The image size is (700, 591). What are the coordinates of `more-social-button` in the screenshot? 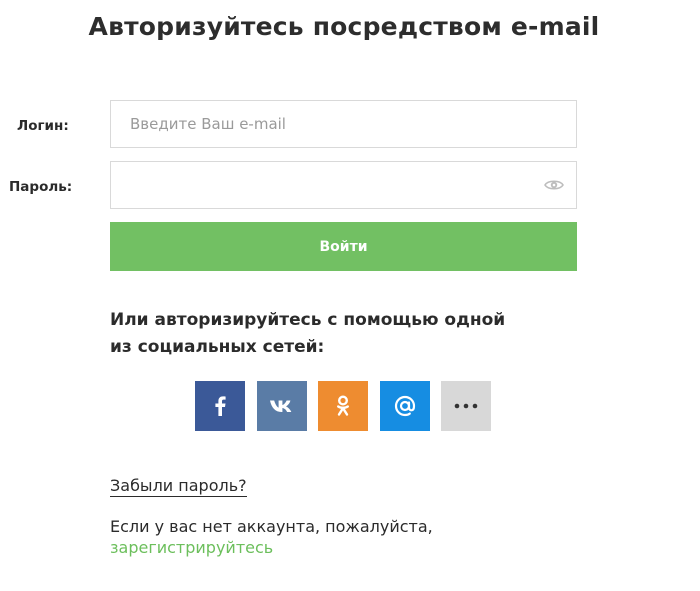 It's located at (466, 406).